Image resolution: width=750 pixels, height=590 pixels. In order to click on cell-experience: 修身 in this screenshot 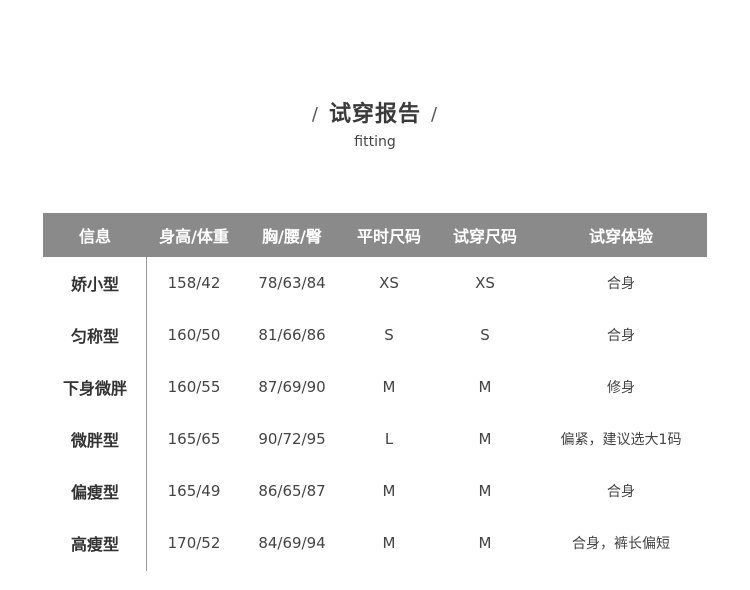, I will do `click(621, 388)`.